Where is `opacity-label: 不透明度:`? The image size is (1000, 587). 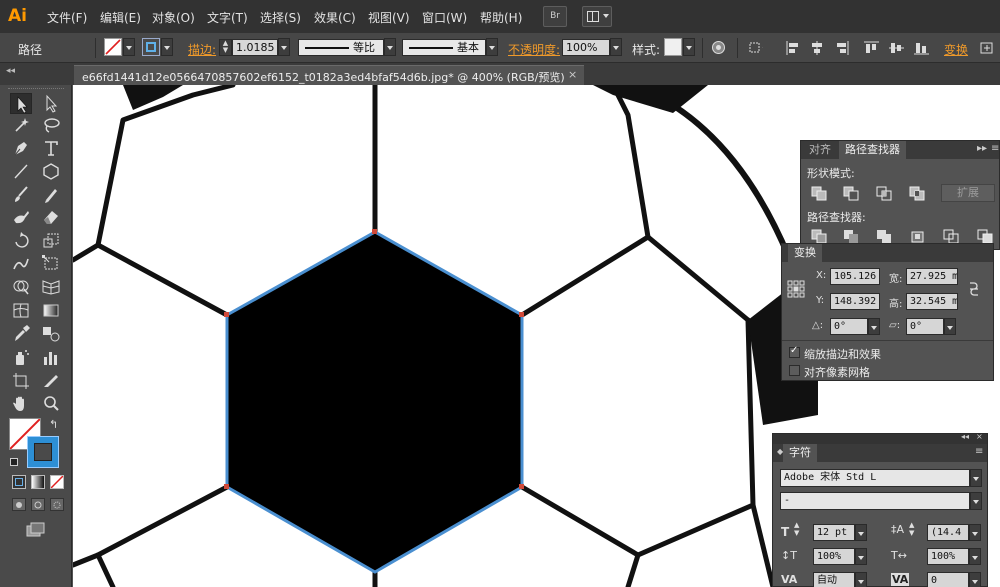
opacity-label: 不透明度: is located at coordinates (534, 49).